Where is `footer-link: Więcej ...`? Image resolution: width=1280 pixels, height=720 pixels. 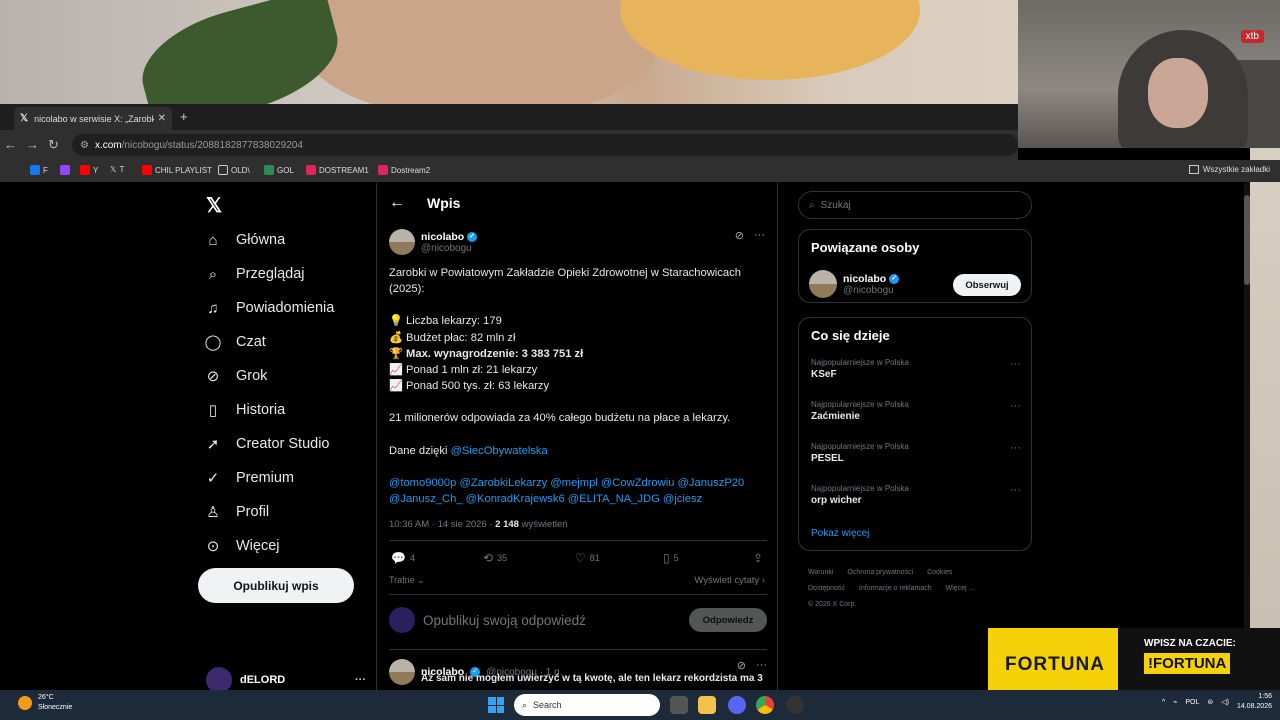
footer-link: Więcej ... is located at coordinates (960, 588).